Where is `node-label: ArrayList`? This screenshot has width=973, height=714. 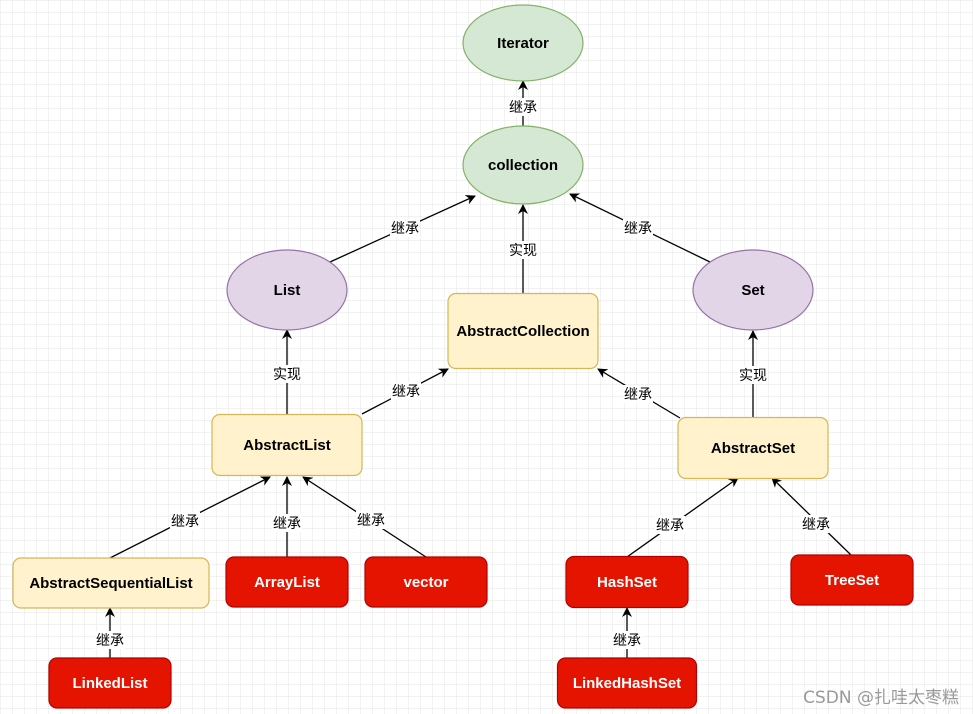
node-label: ArrayList is located at coordinates (287, 582).